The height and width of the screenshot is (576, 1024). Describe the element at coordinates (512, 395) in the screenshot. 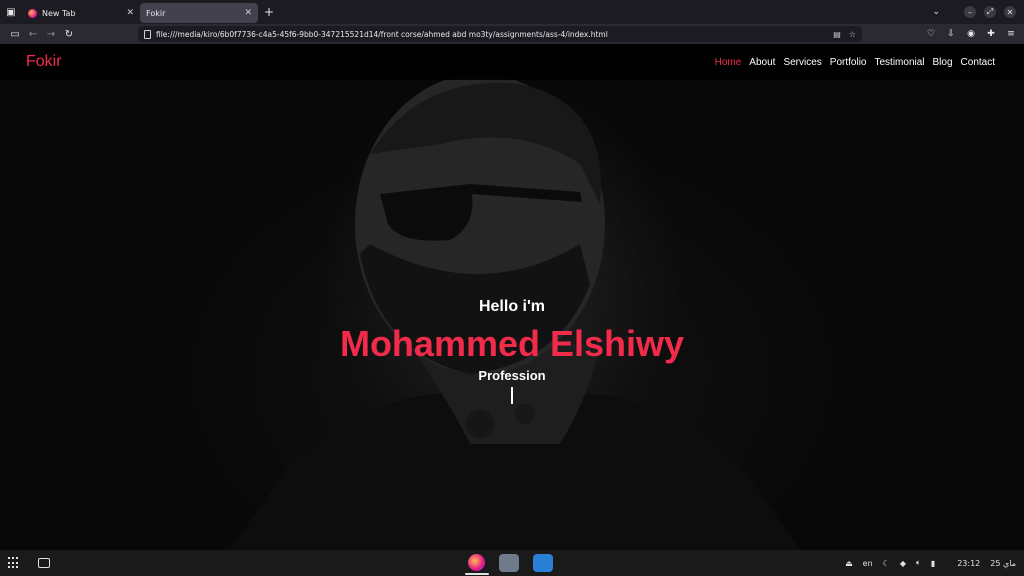

I see `typing-cursor` at that location.